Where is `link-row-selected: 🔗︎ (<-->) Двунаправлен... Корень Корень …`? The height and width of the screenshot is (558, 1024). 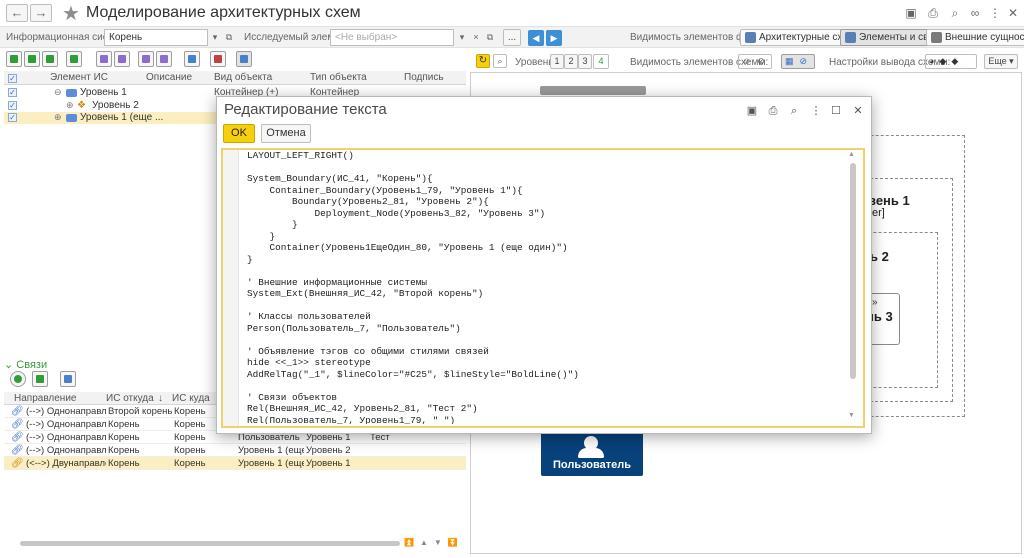 link-row-selected: 🔗︎ (<-->) Двунаправлен... Корень Корень … is located at coordinates (235, 463).